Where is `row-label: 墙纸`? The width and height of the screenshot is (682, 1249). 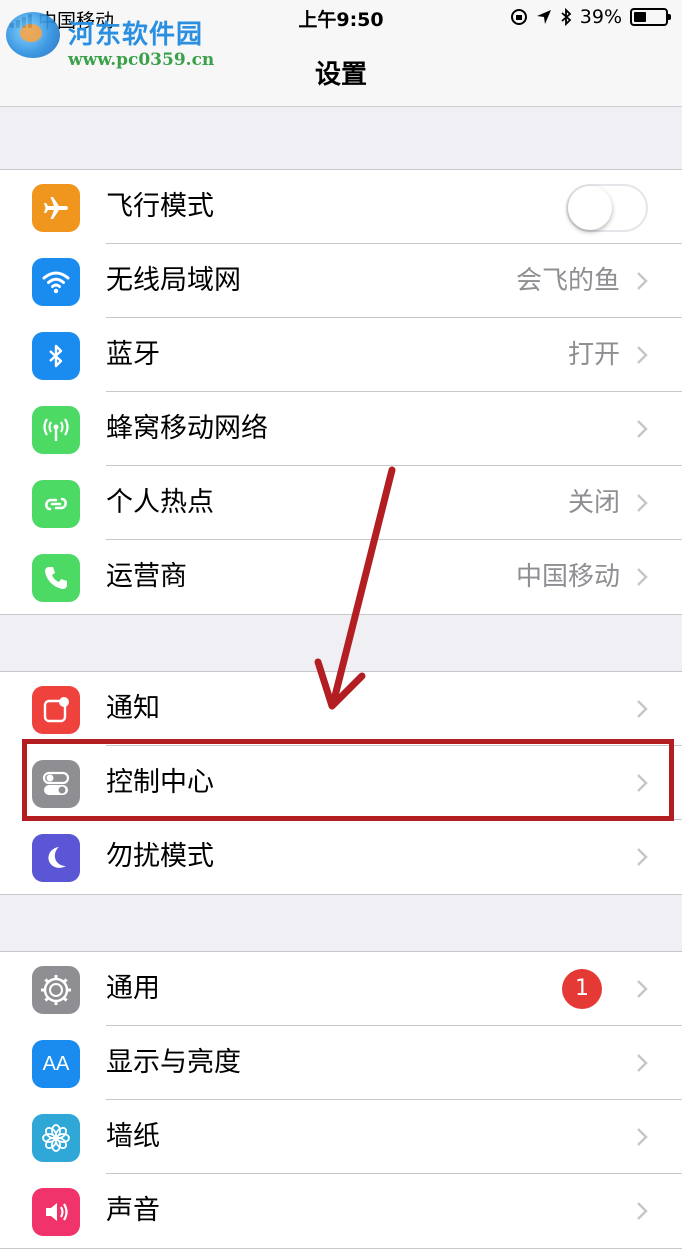
row-label: 墙纸 is located at coordinates (133, 1136).